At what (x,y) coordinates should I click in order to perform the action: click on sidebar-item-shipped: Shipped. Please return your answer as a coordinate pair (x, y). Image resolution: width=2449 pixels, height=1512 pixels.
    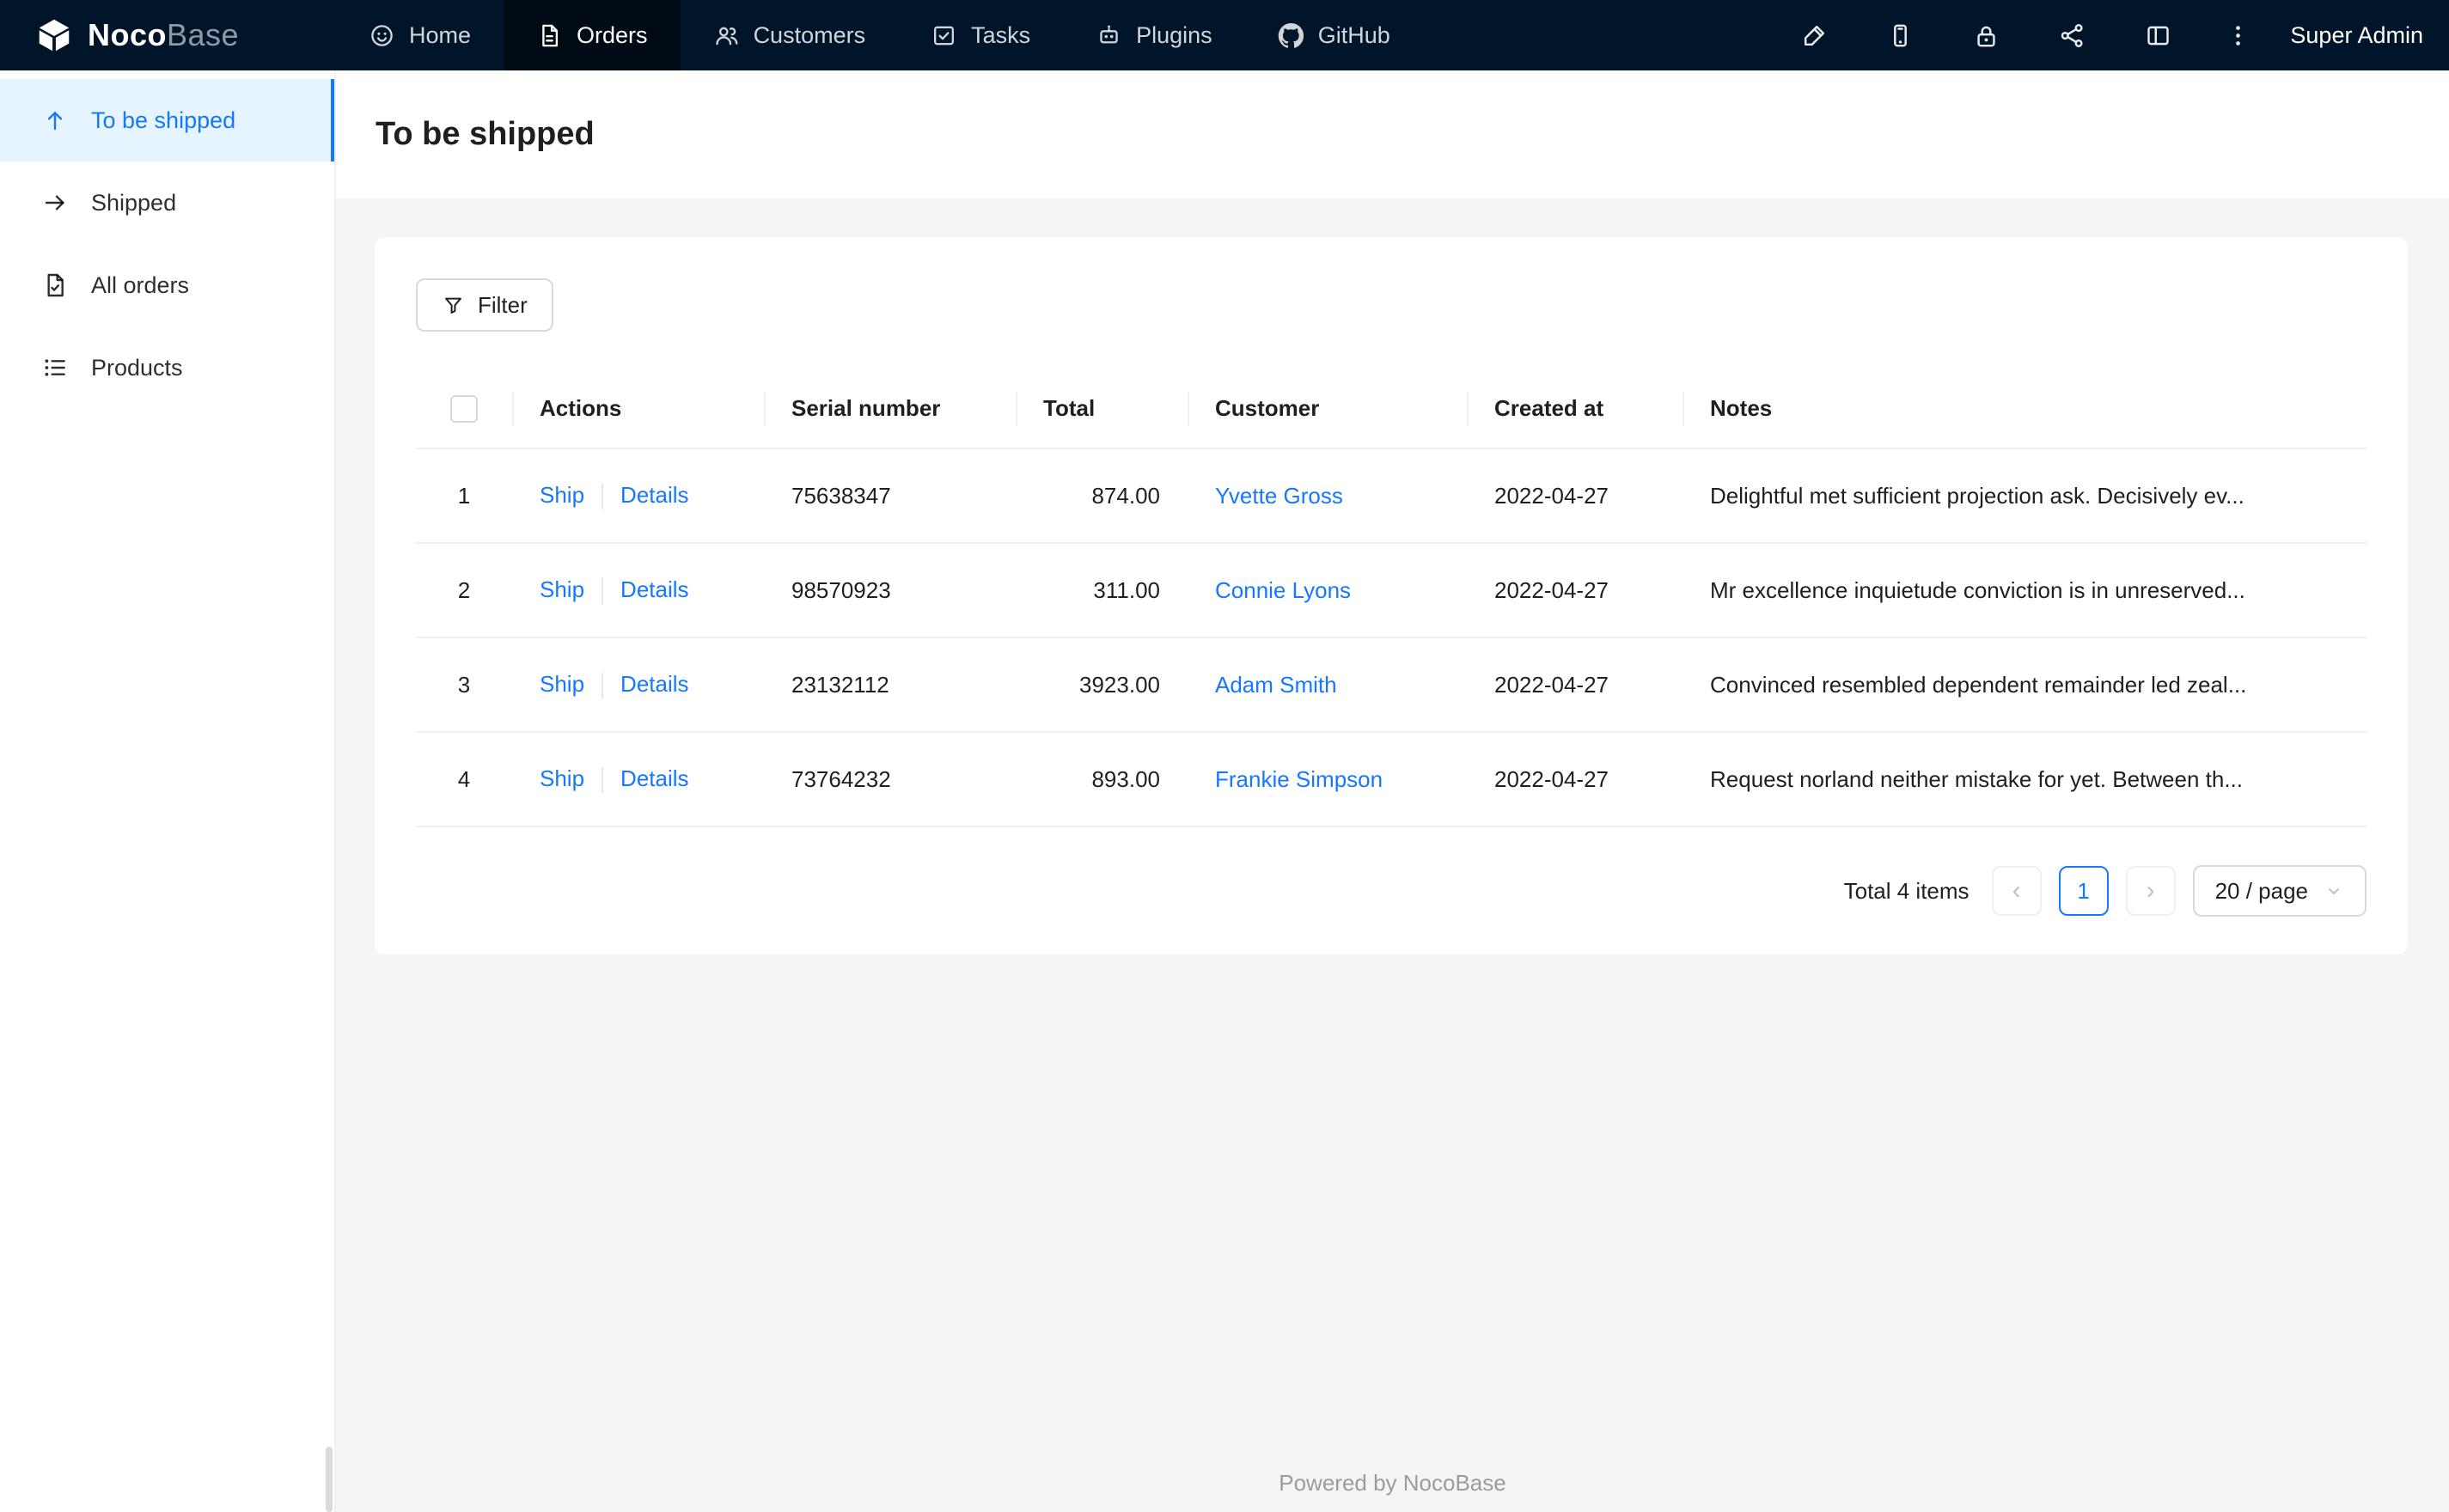
    Looking at the image, I should click on (167, 203).